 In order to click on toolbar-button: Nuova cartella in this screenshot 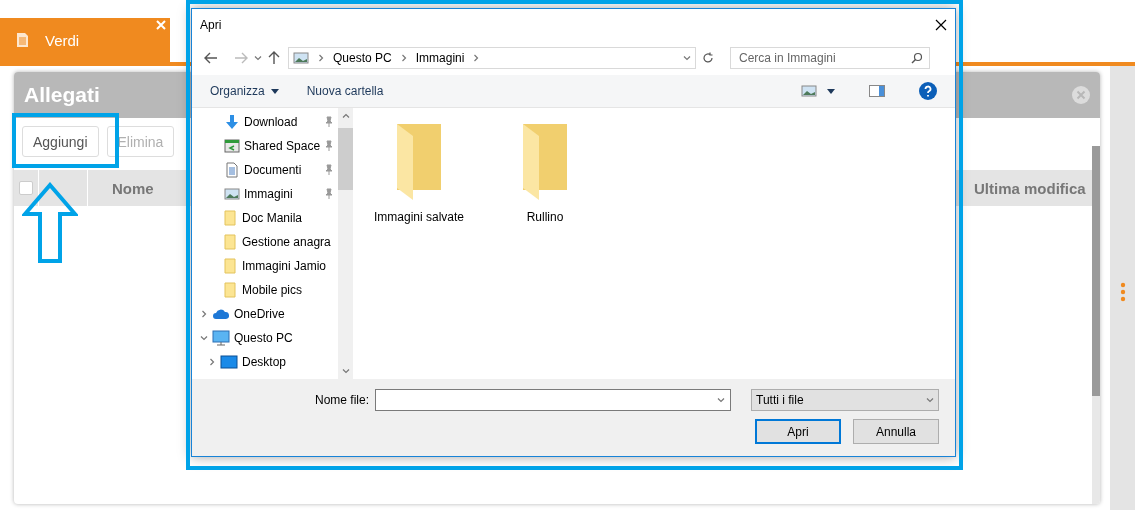, I will do `click(345, 91)`.